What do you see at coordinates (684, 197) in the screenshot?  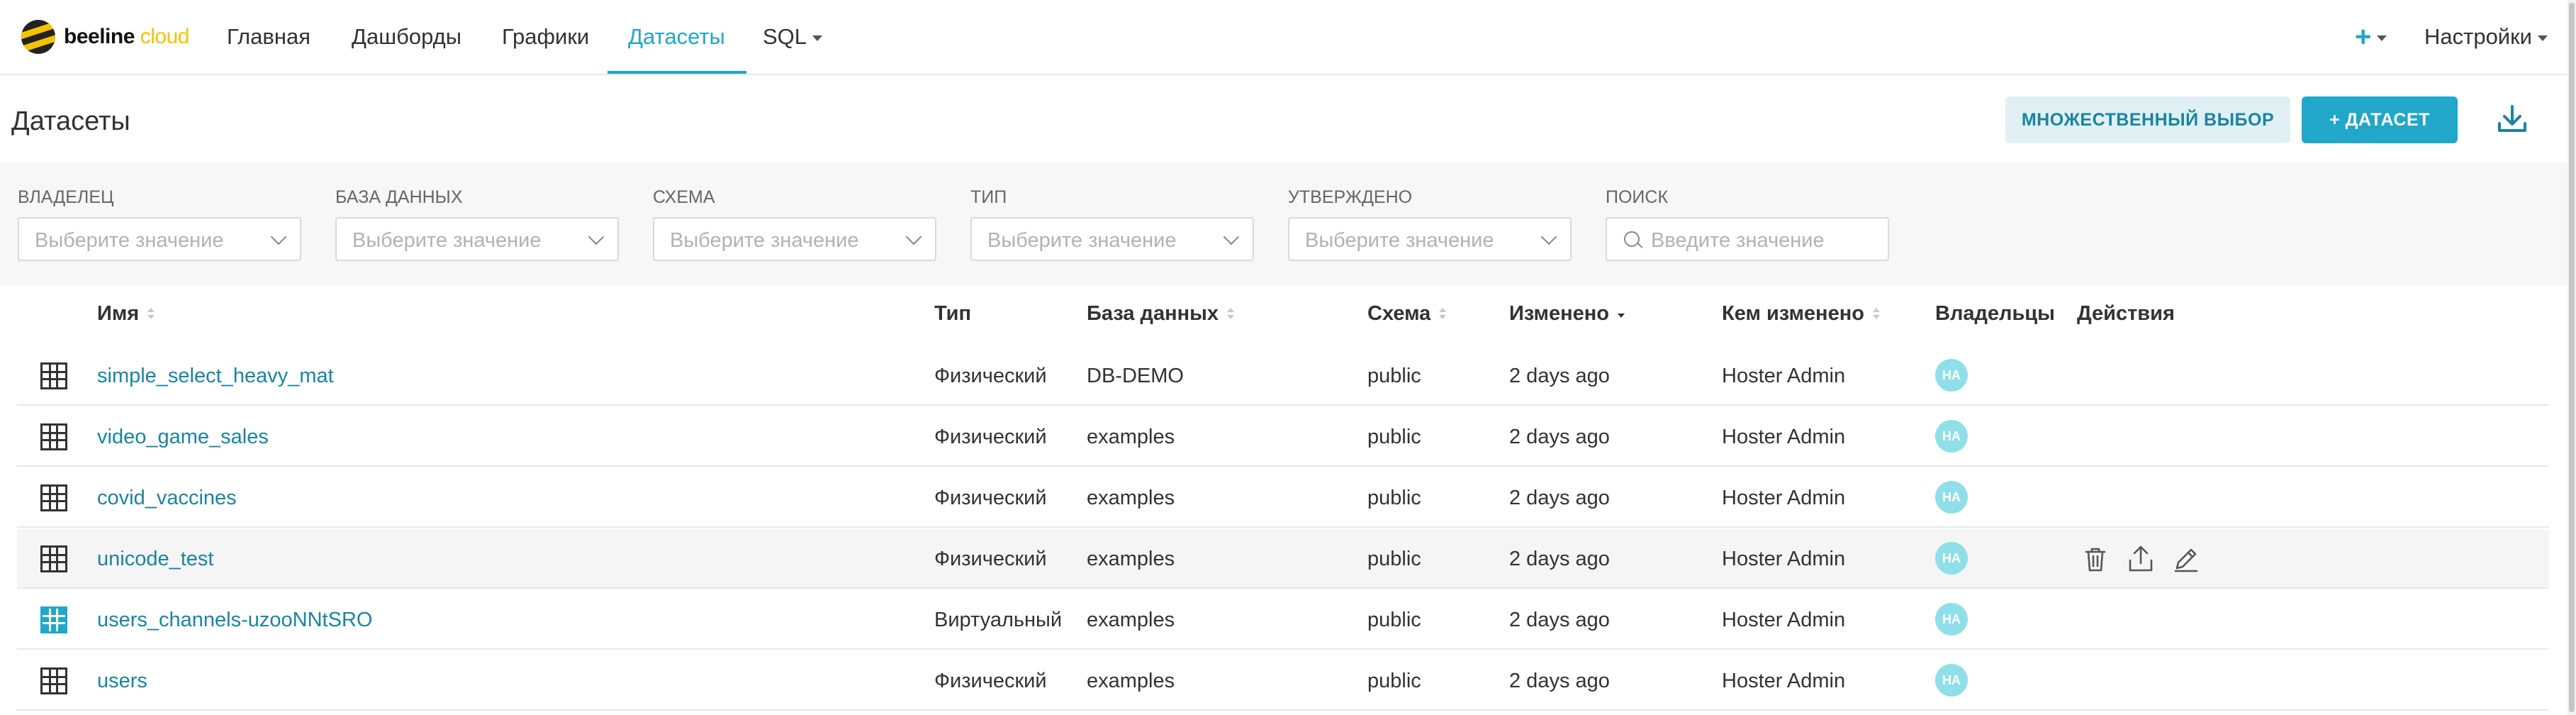 I see `filter-schema-label: СХЕМА` at bounding box center [684, 197].